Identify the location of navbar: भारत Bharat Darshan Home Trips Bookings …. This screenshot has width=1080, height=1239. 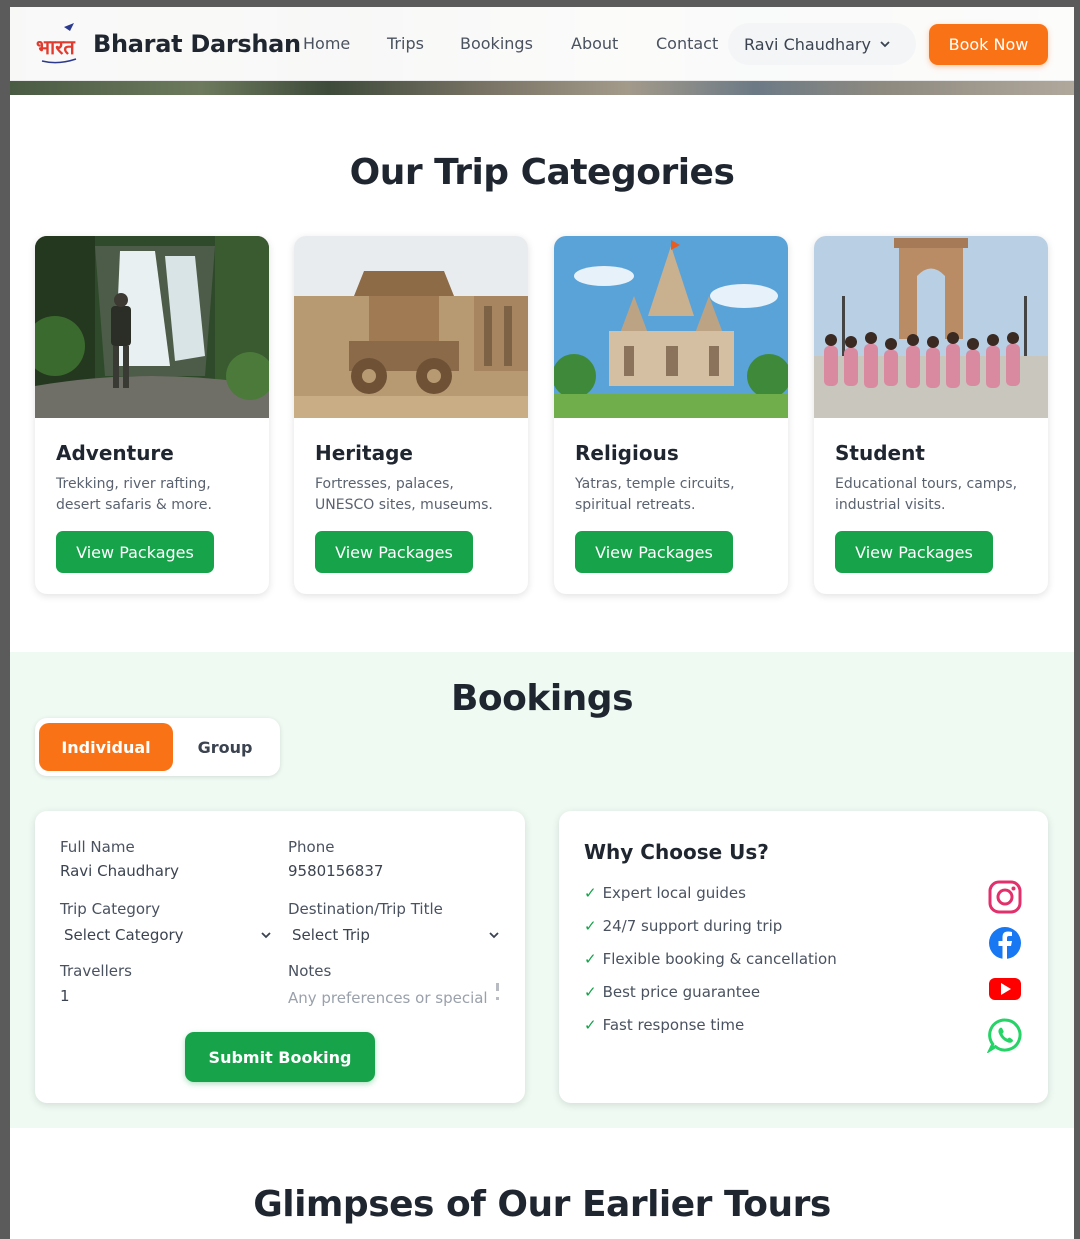
(542, 44).